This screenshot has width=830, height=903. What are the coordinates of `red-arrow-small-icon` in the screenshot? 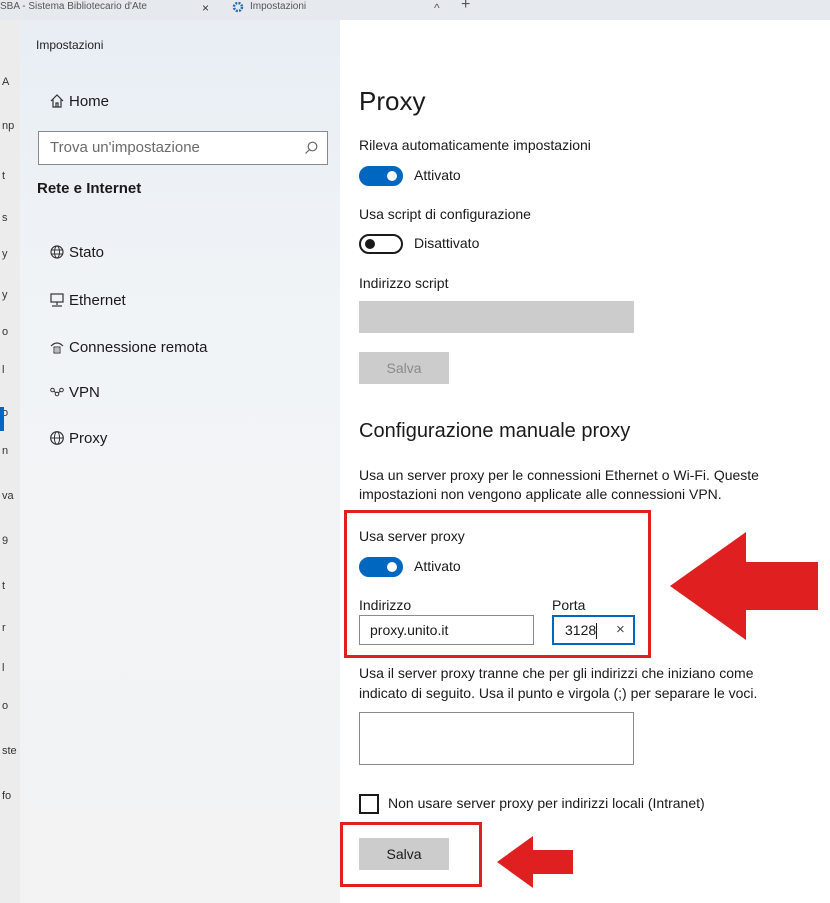 It's located at (535, 862).